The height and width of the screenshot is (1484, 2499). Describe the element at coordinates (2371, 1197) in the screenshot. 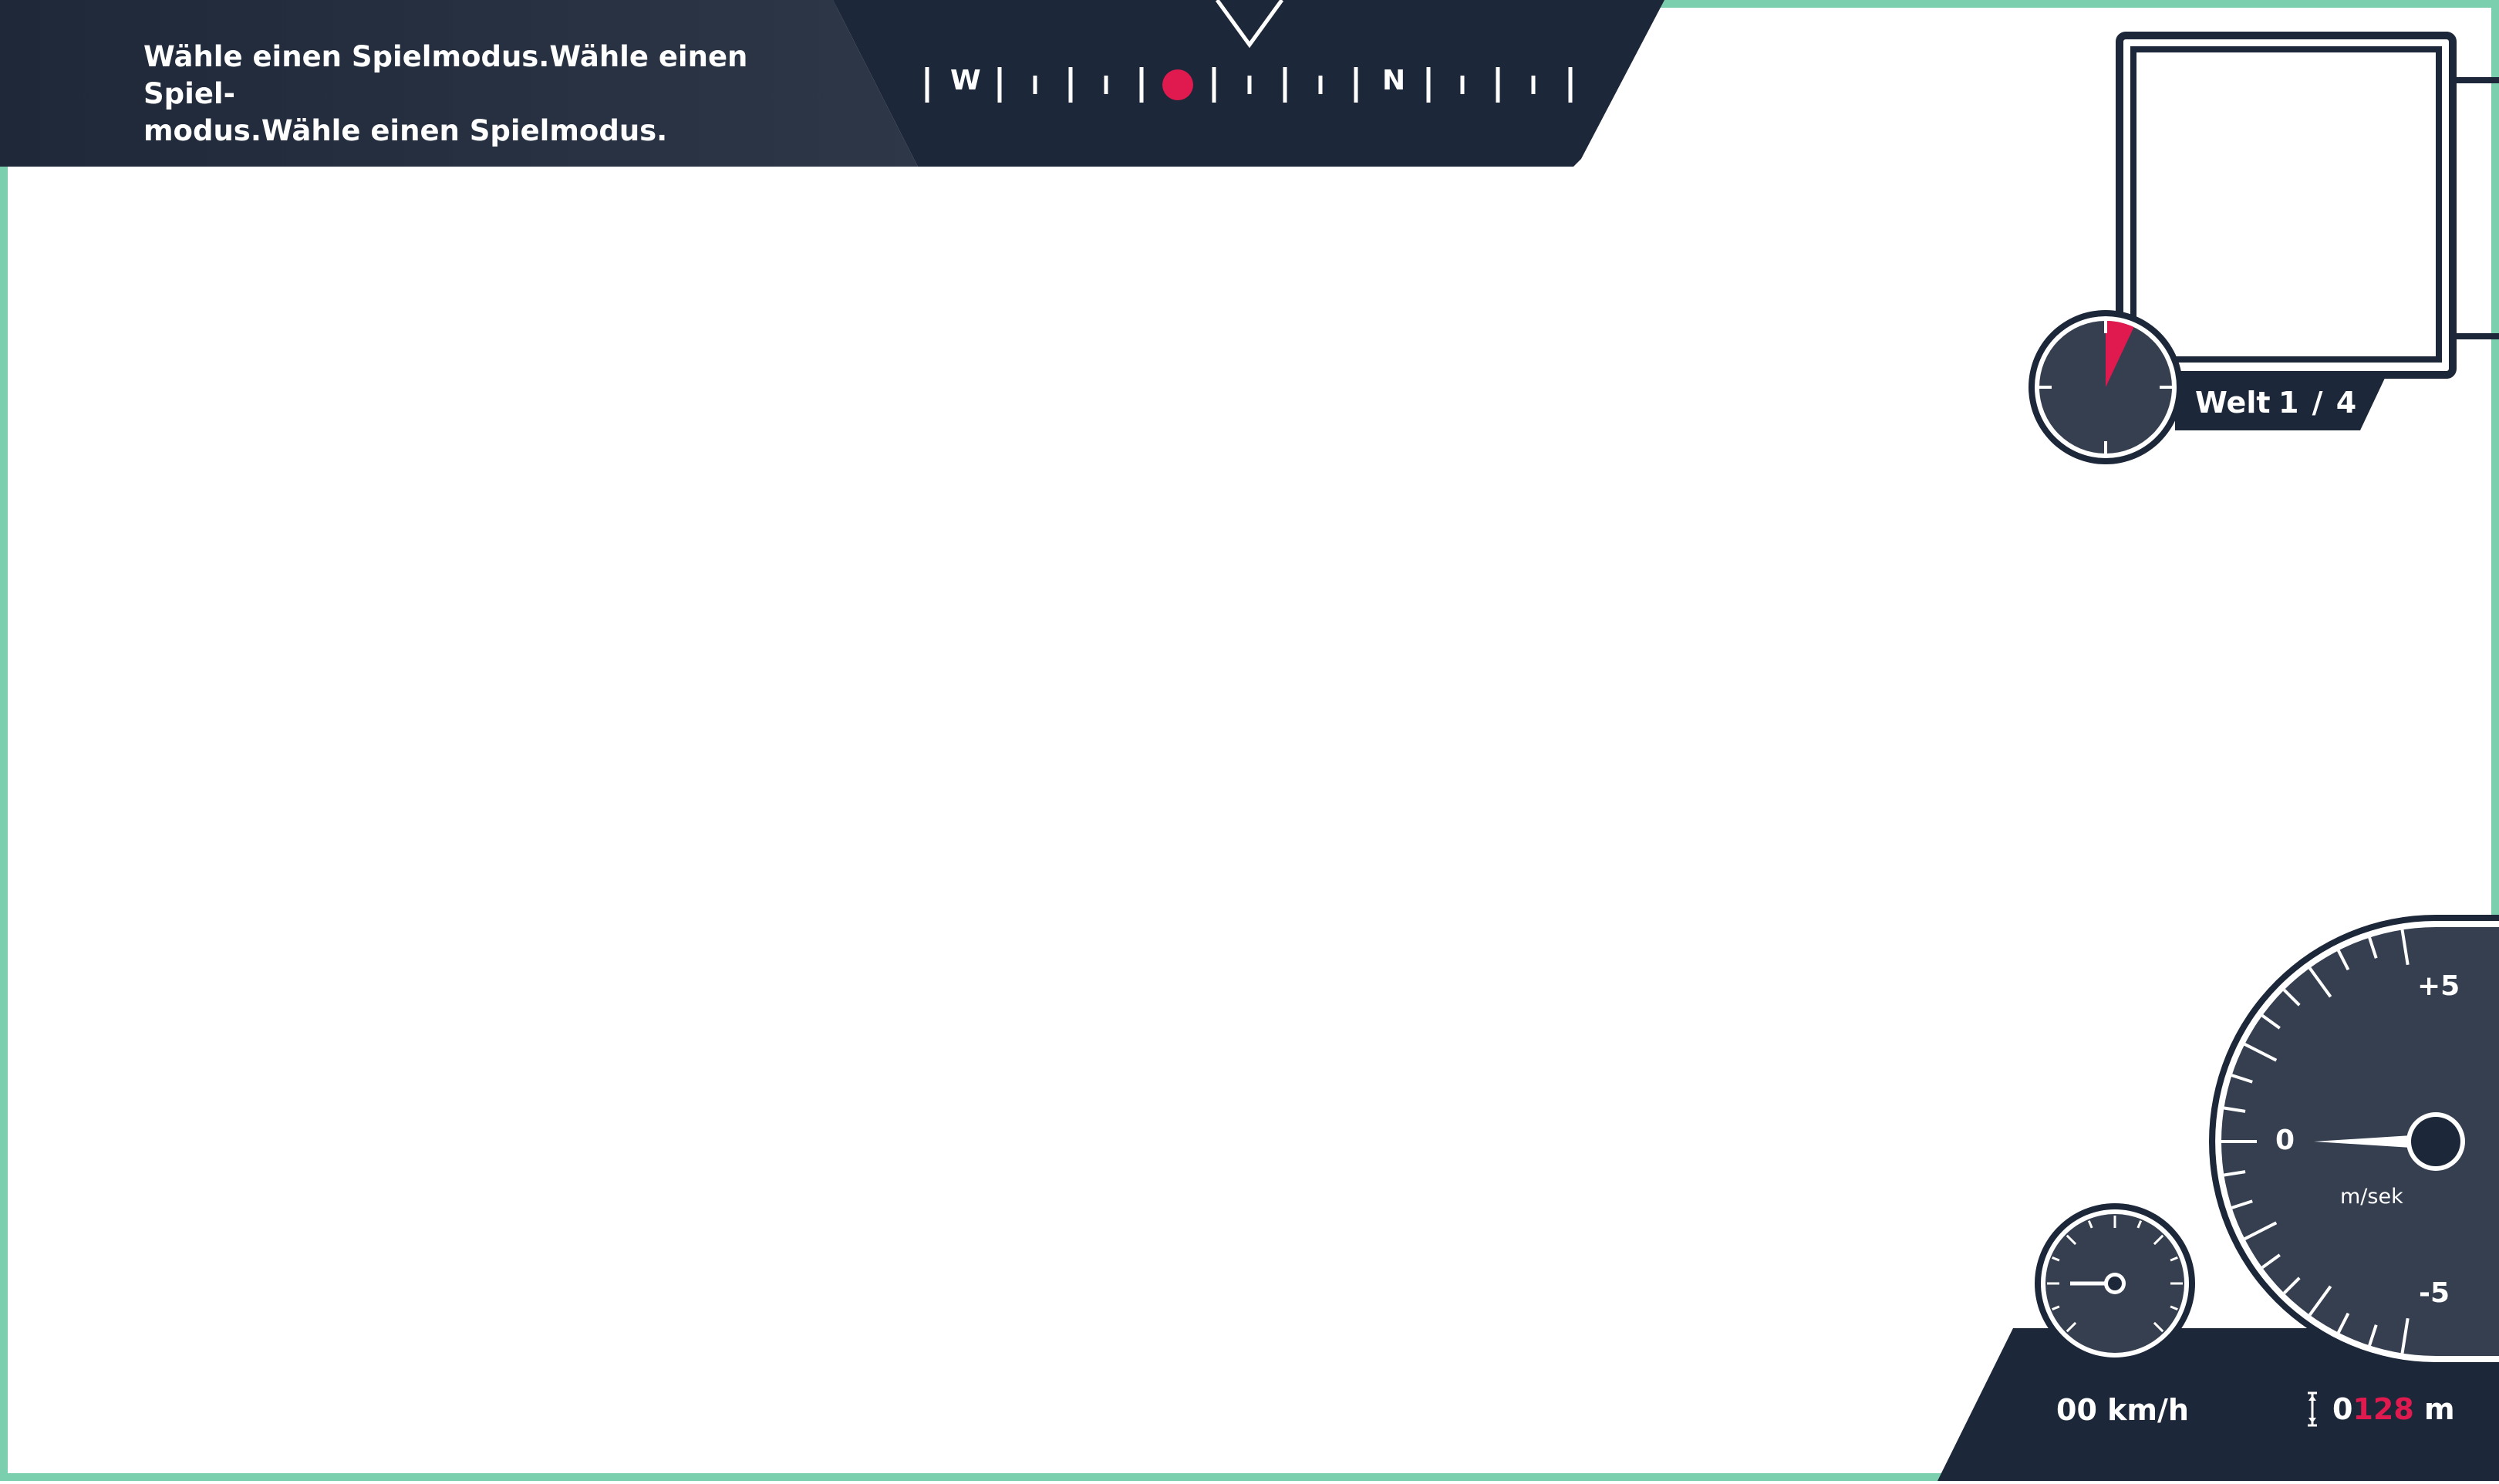

I see `vario-unit-label: m/sek` at that location.